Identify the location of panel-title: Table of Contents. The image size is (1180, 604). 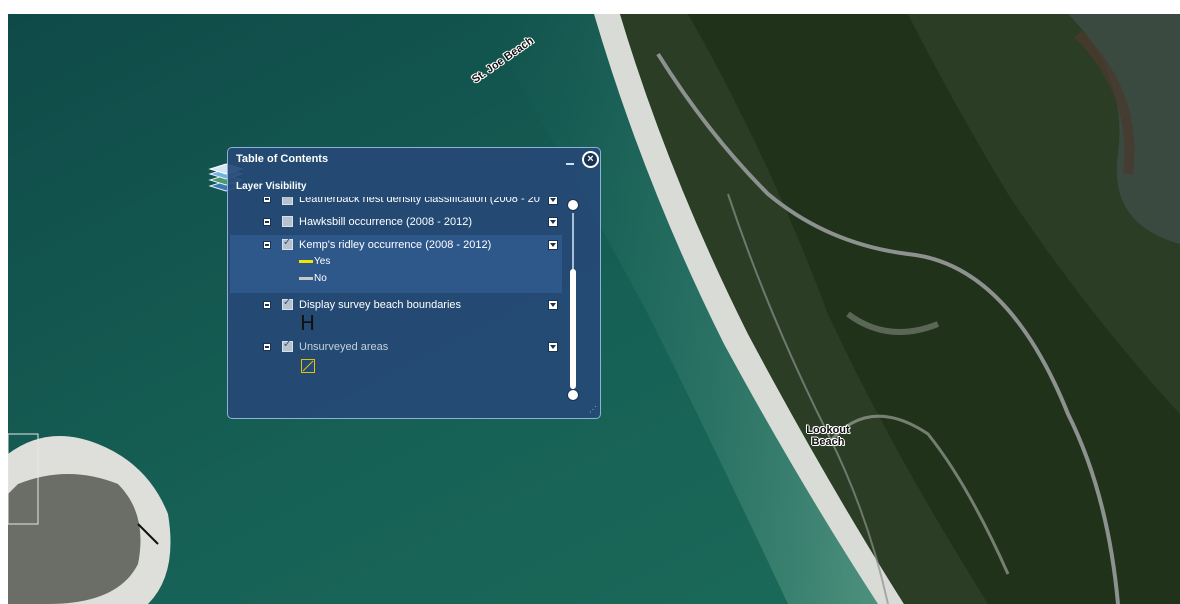
(282, 159).